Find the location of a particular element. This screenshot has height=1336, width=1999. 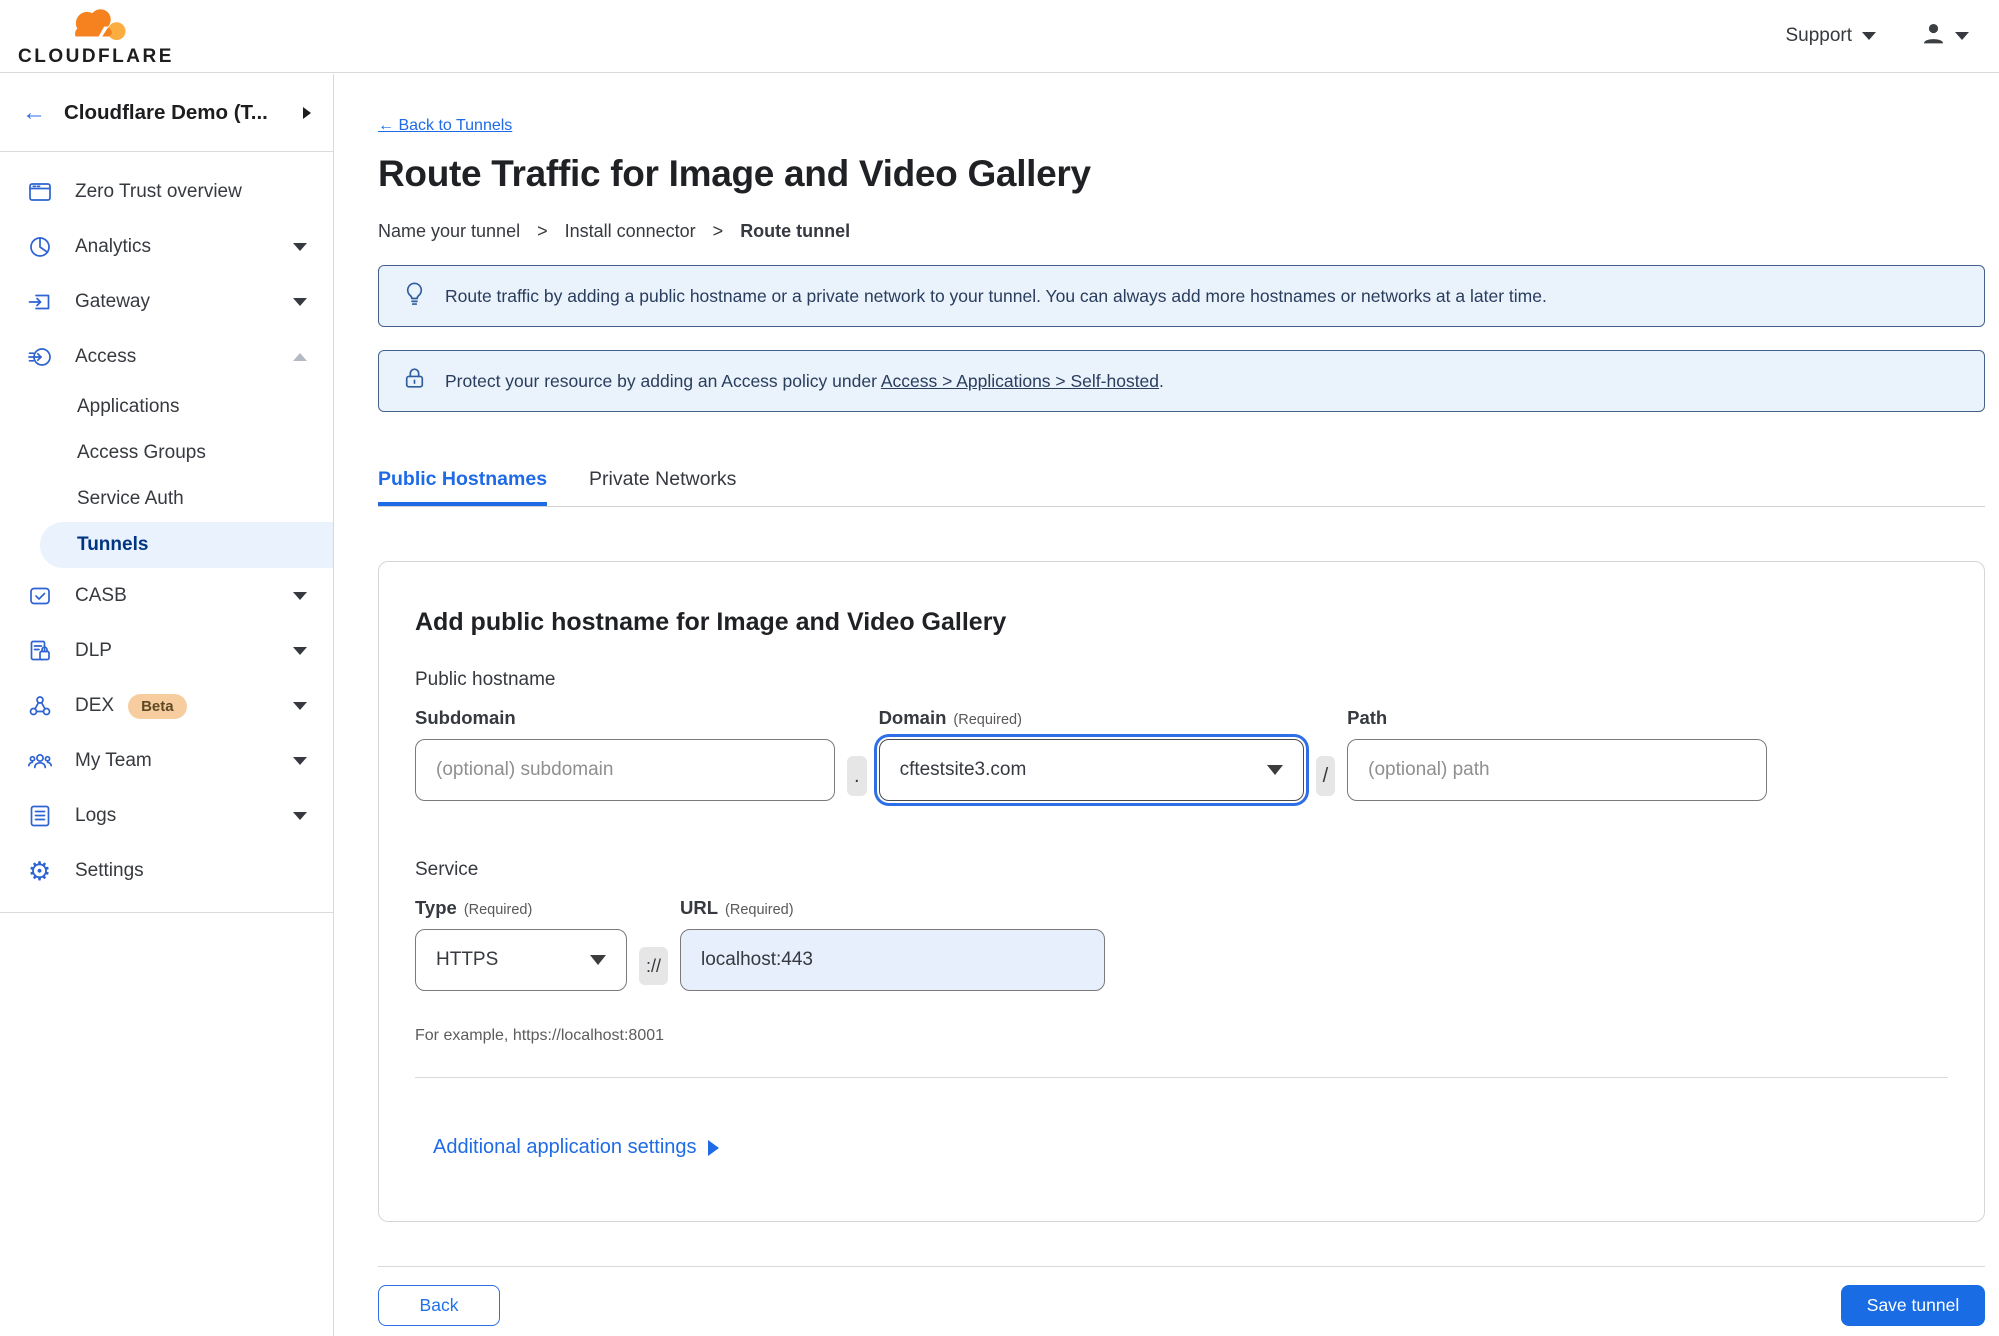

footer-actions: Back Save tunnel is located at coordinates (1181, 1305).